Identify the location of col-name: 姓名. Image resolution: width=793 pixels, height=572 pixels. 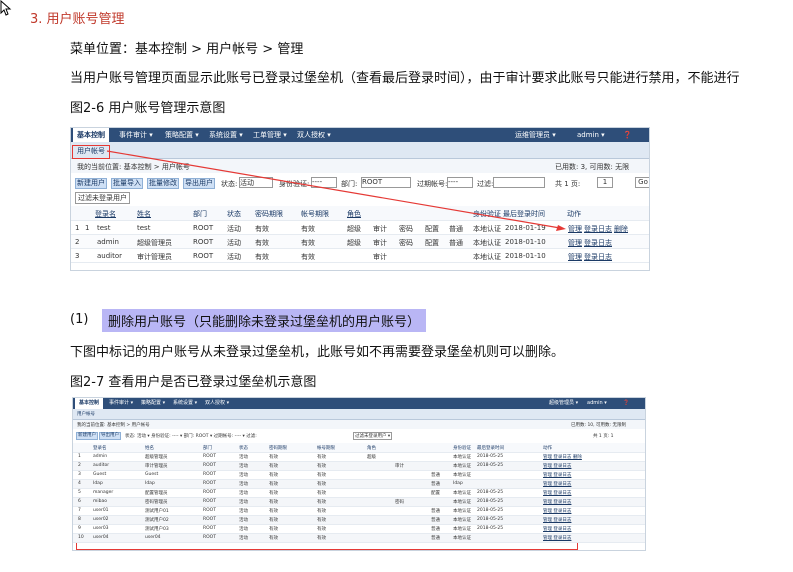
(144, 214).